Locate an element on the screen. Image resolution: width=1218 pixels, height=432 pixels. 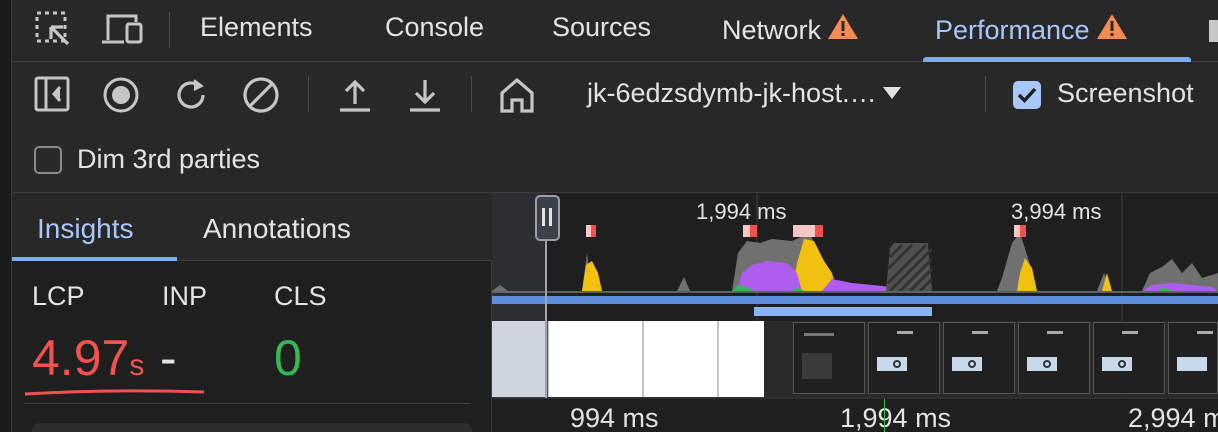
tab-annotations: Annotations is located at coordinates (277, 229).